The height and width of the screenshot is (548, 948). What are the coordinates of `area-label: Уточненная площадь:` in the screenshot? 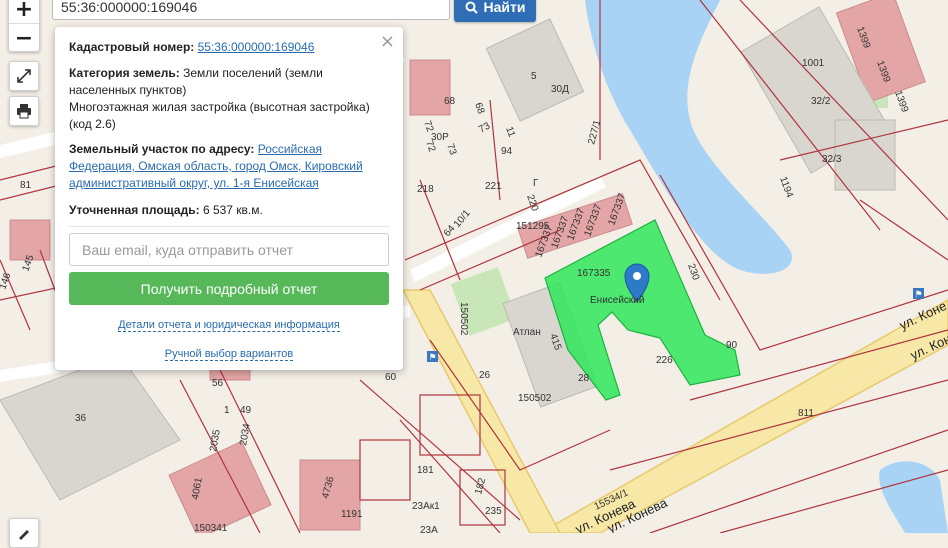 It's located at (134, 210).